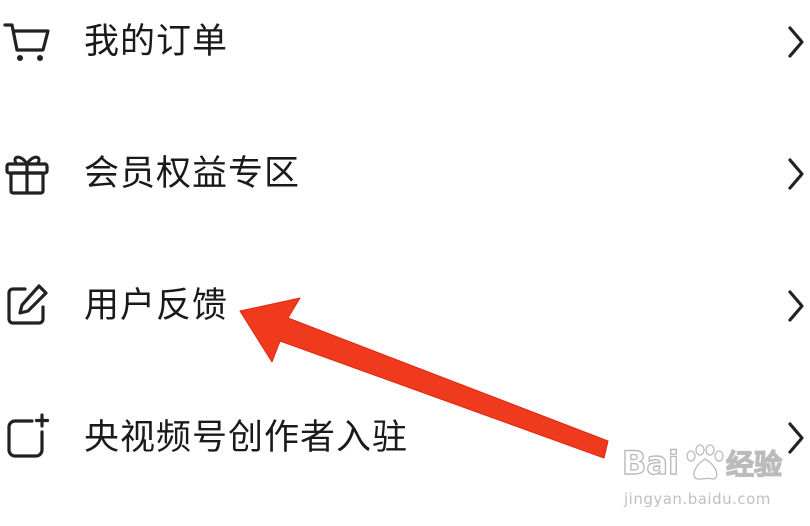 This screenshot has width=810, height=526. What do you see at coordinates (27, 41) in the screenshot?
I see `cart-icon` at bounding box center [27, 41].